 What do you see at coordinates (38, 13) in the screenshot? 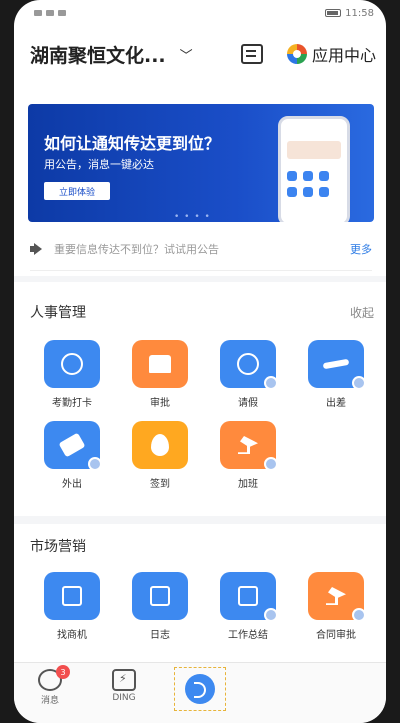
I see `signal-icon` at bounding box center [38, 13].